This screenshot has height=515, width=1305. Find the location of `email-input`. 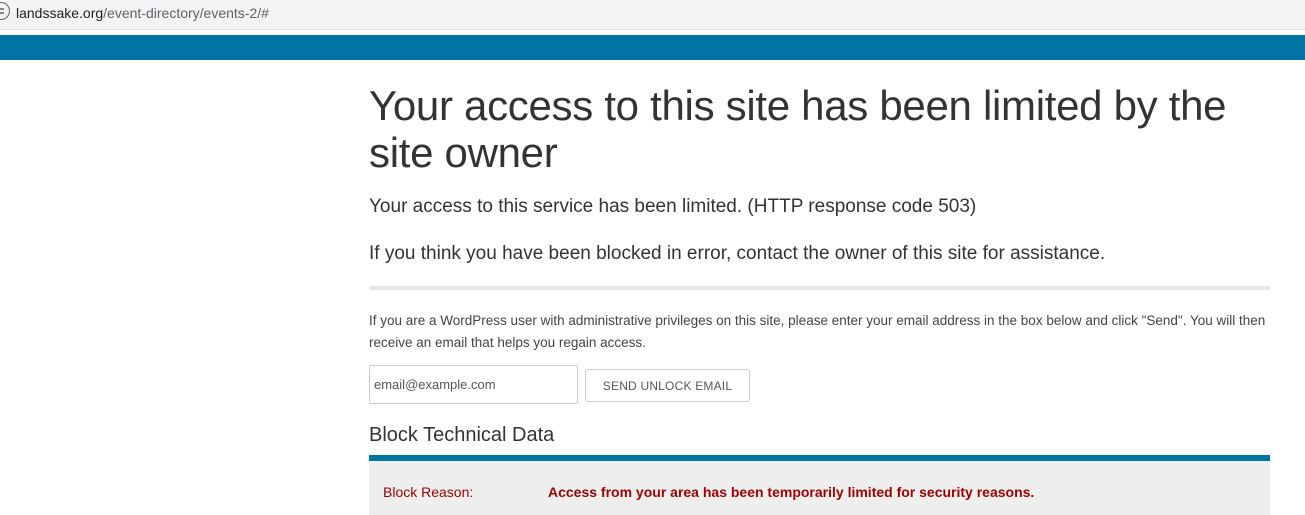

email-input is located at coordinates (473, 384).